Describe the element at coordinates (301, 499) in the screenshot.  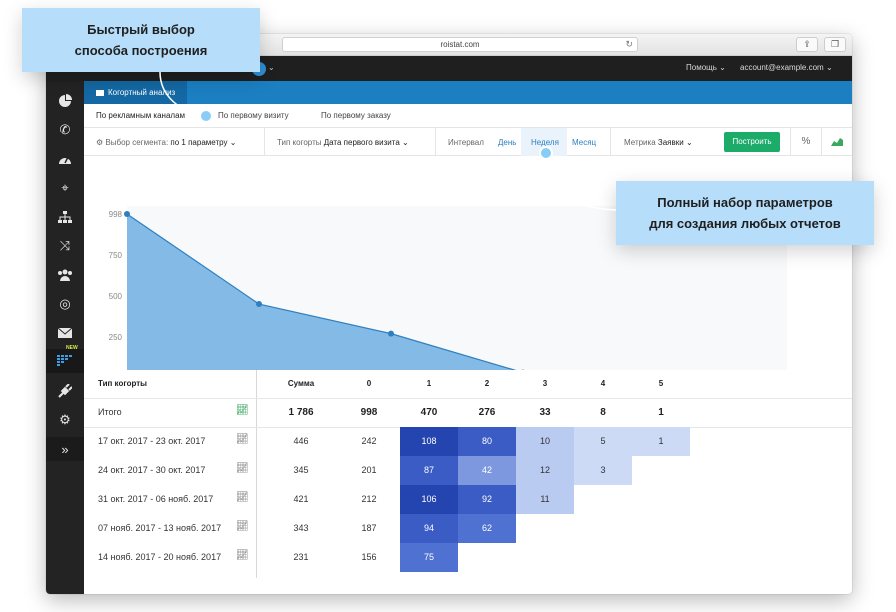
I see `row-sum: 421` at that location.